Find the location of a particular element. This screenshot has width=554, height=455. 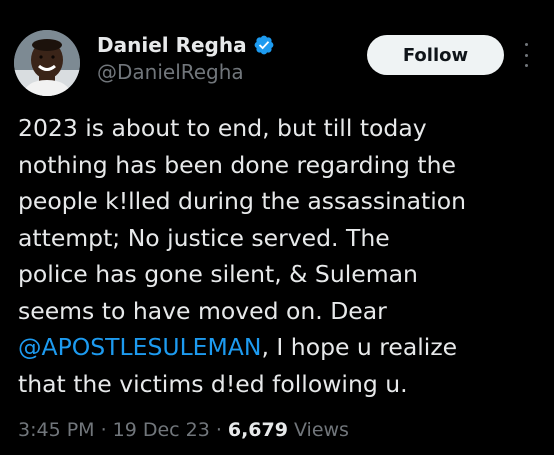

tweet-meta: 3:45 PM · 19 Dec 23 · 6,679 Views is located at coordinates (183, 430).